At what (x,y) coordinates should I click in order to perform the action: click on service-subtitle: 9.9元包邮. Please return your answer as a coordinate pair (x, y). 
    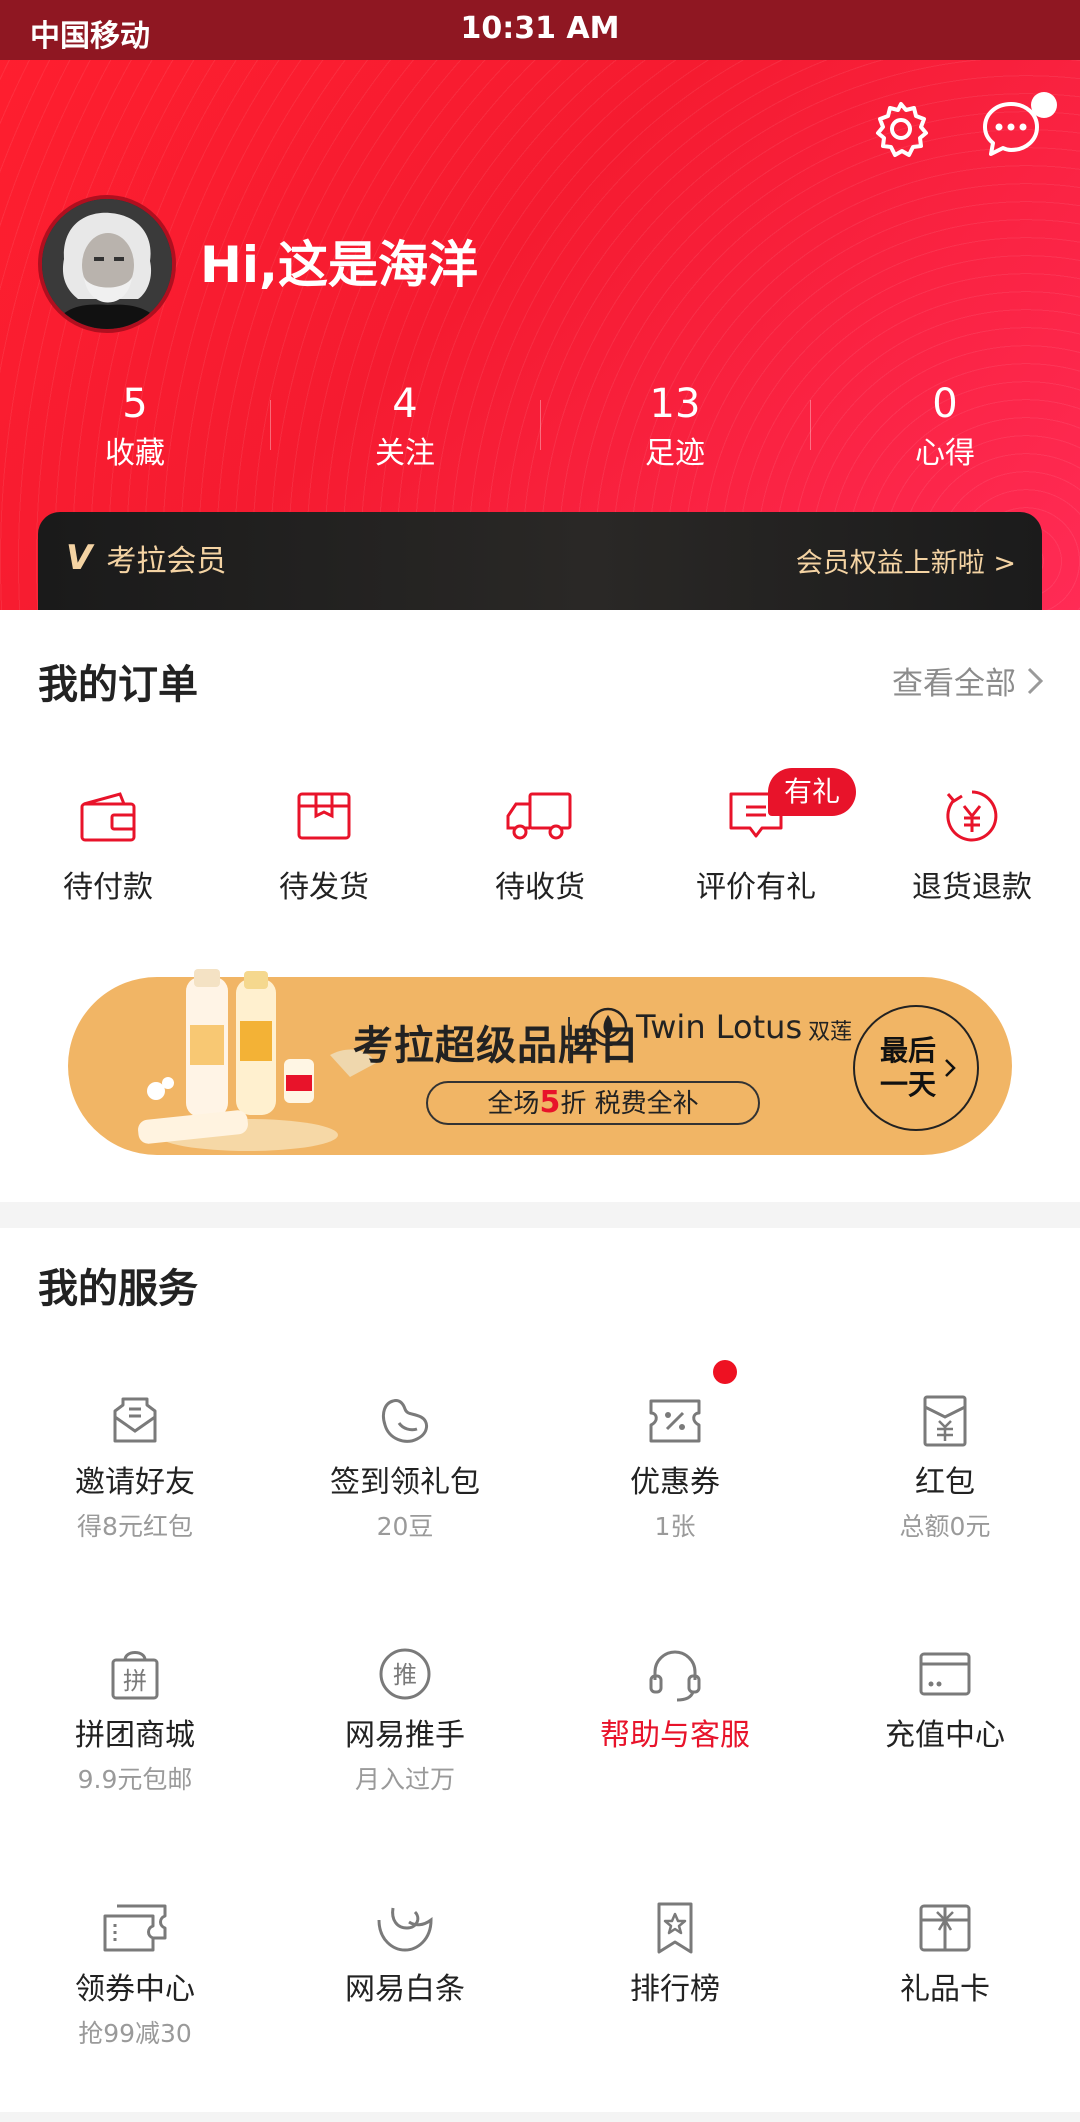
    Looking at the image, I should click on (135, 1779).